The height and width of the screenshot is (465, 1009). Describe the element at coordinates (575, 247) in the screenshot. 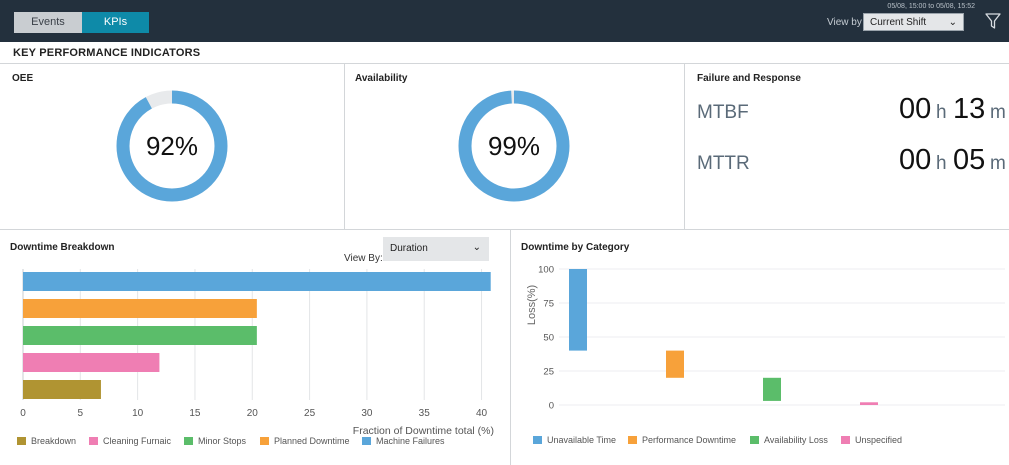

I see `downtime-category-title: Downtime by Category` at that location.